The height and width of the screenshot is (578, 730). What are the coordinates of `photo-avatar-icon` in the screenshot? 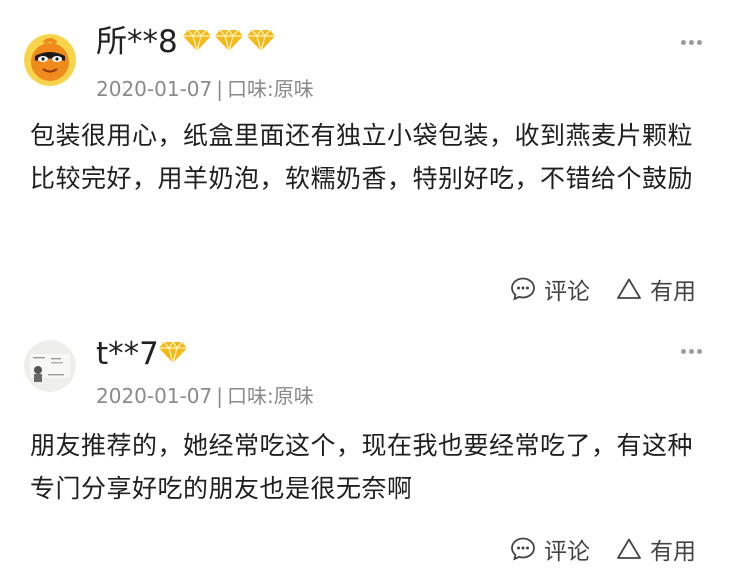 It's located at (50, 366).